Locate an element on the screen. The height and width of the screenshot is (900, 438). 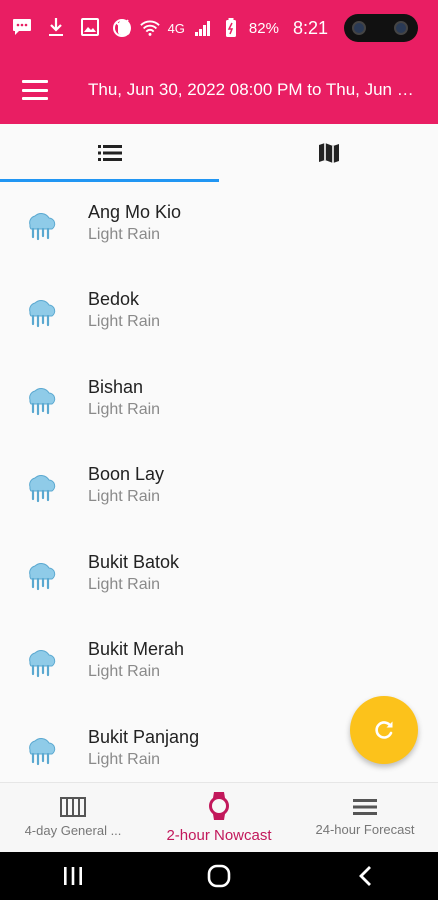
area-name: Ang Mo Kio is located at coordinates (135, 211).